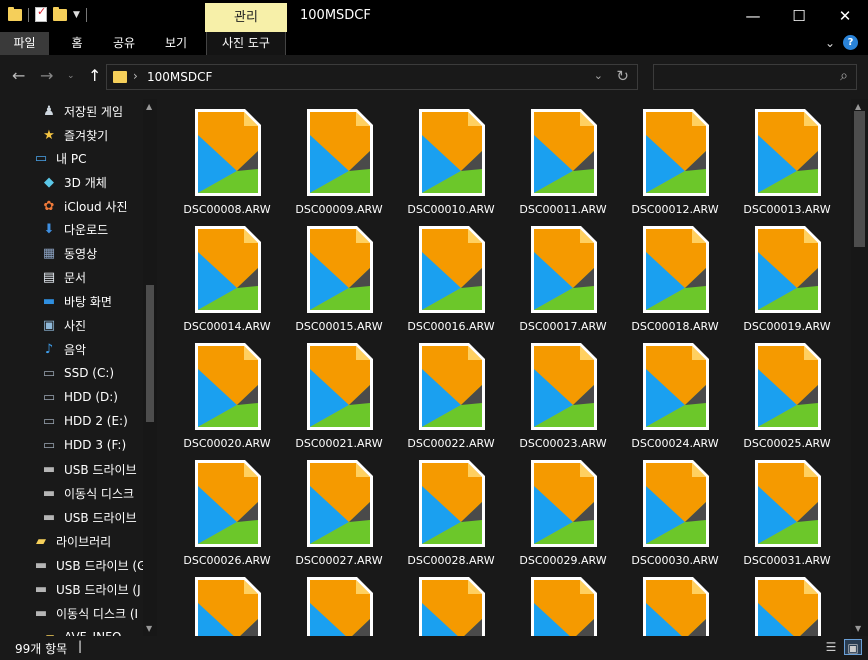 The image size is (868, 660). What do you see at coordinates (49, 301) in the screenshot?
I see `sidebar-item-icon: ▬` at bounding box center [49, 301].